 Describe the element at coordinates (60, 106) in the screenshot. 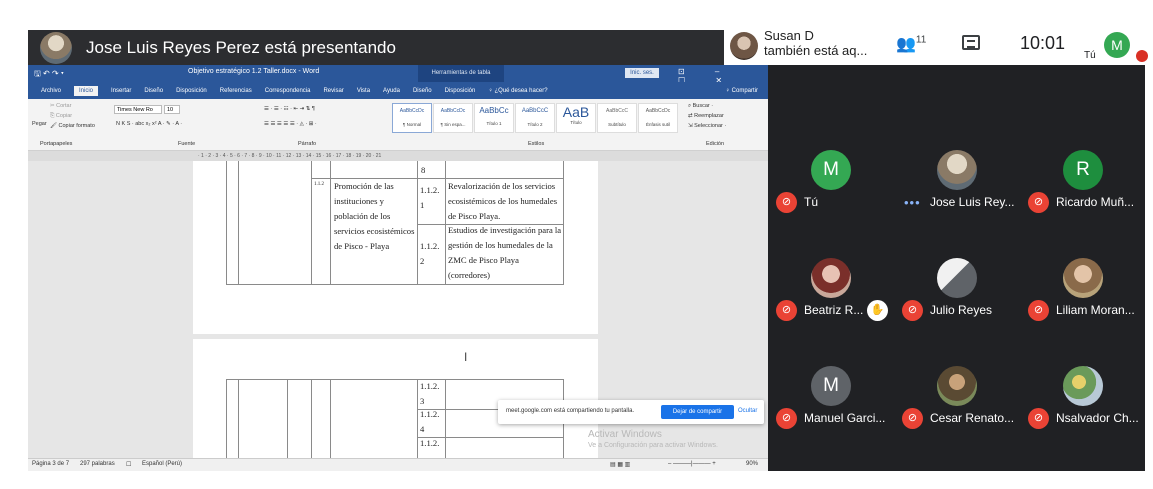

I see `cut-button: ✂ Cortar` at that location.